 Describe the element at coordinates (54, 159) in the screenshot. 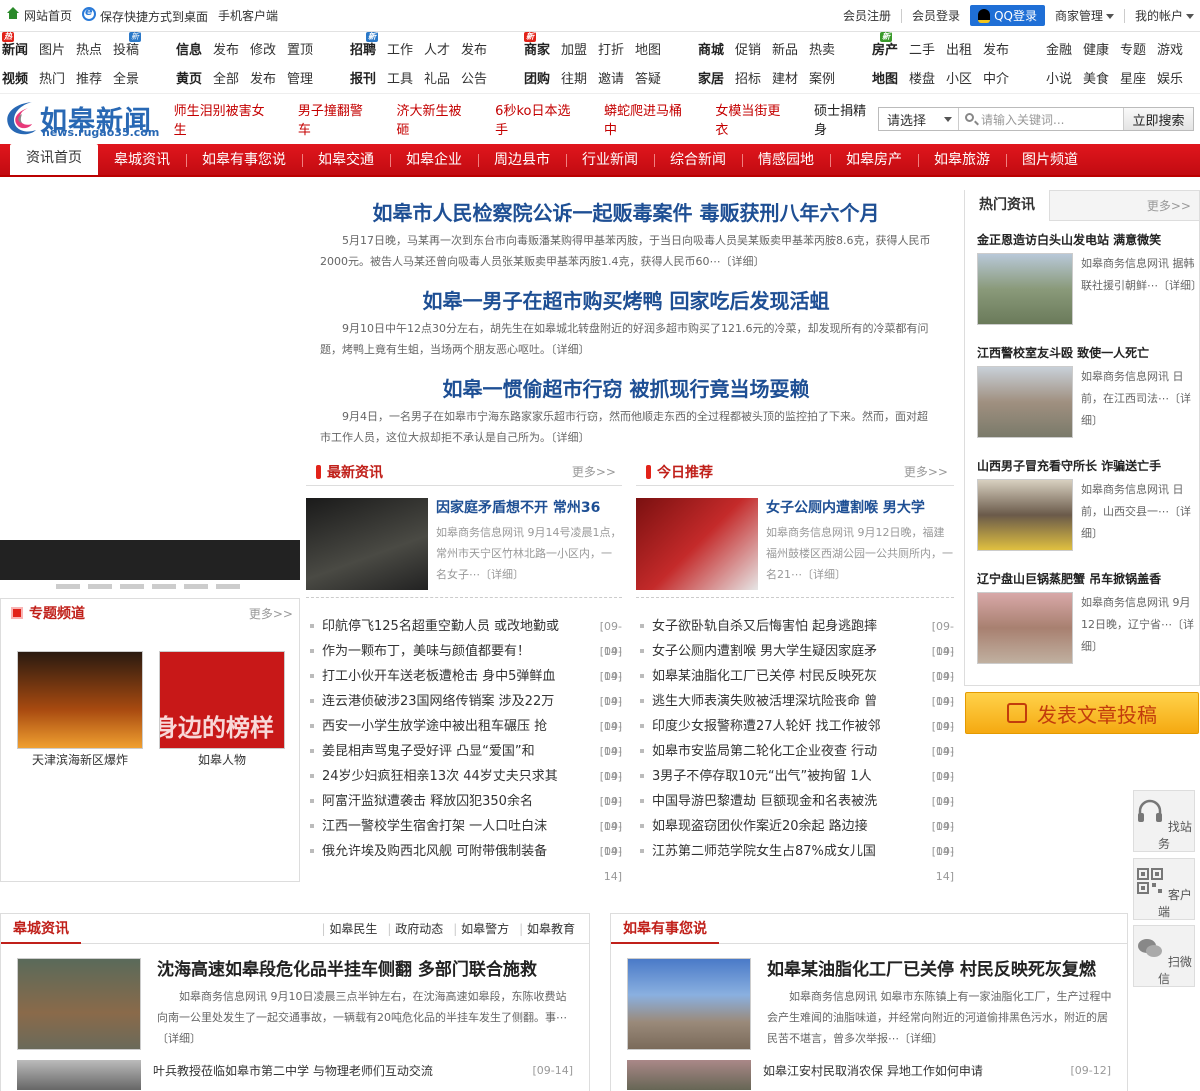

I see `channel-tab: 资讯首页` at that location.